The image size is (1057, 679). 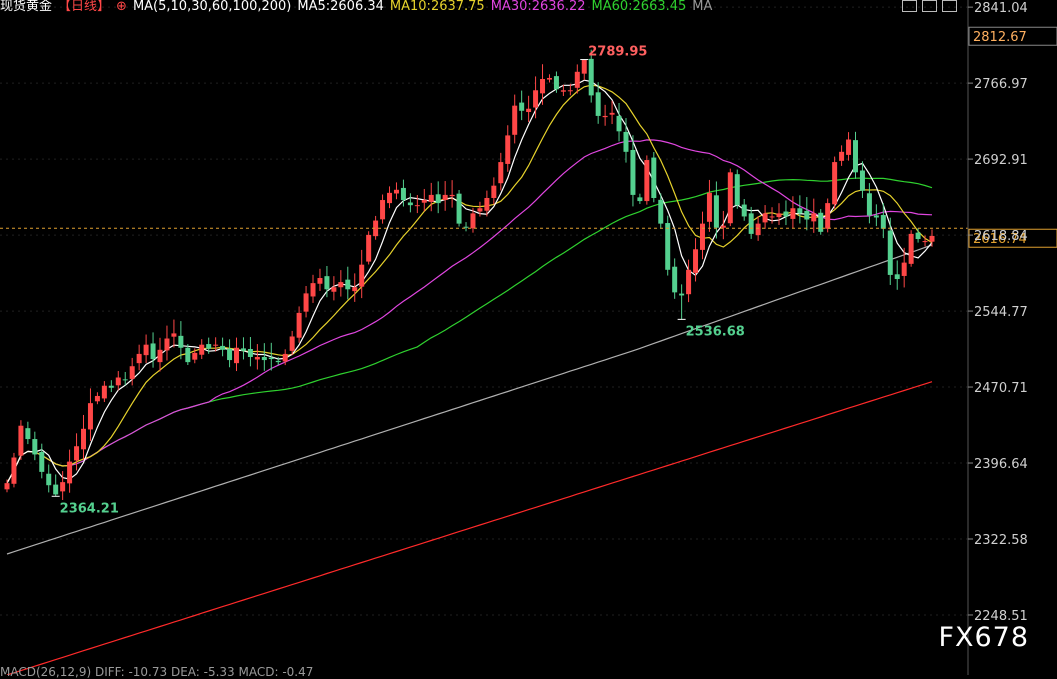 I want to click on grid-icon, so click(x=909, y=6).